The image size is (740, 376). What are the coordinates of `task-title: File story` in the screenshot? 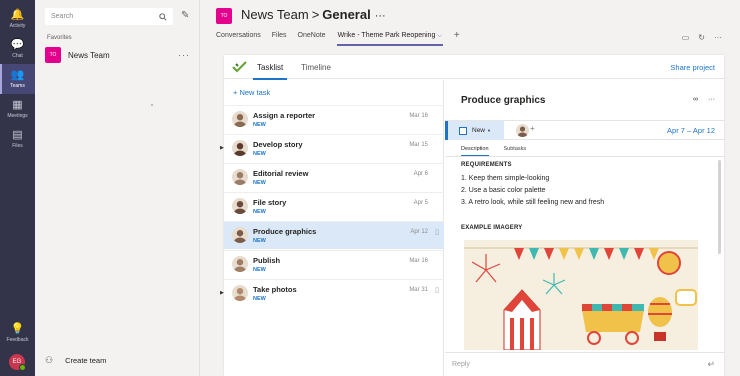 It's located at (270, 202).